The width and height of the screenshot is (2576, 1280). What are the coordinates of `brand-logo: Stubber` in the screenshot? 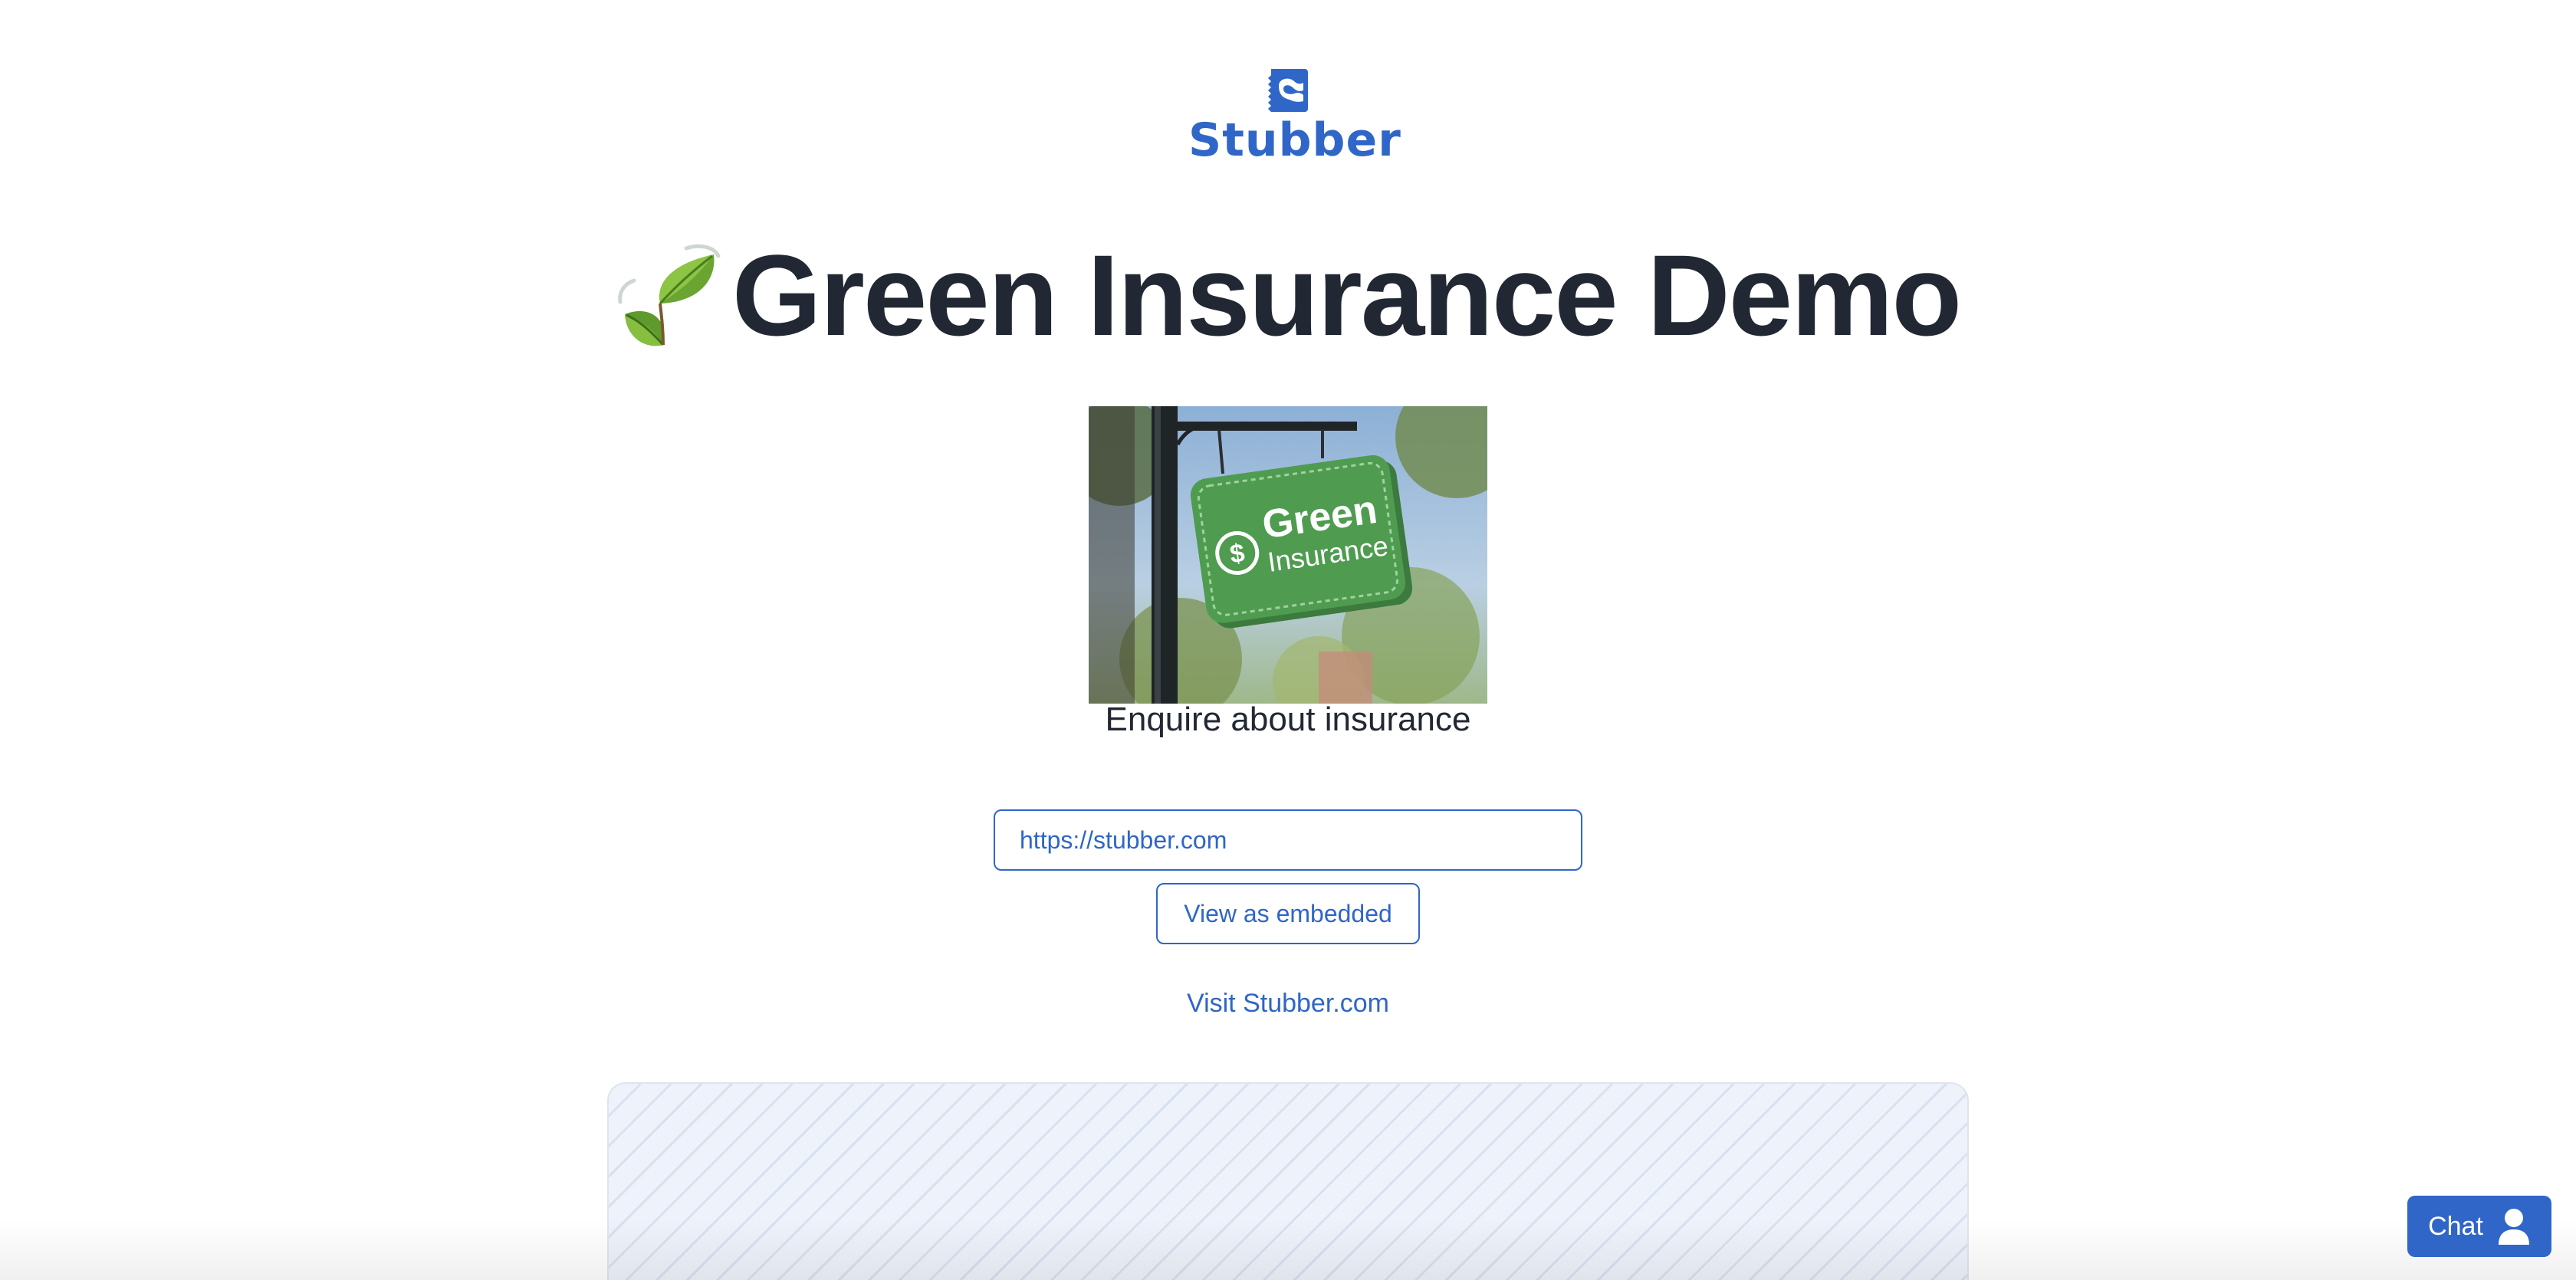 It's located at (1294, 117).